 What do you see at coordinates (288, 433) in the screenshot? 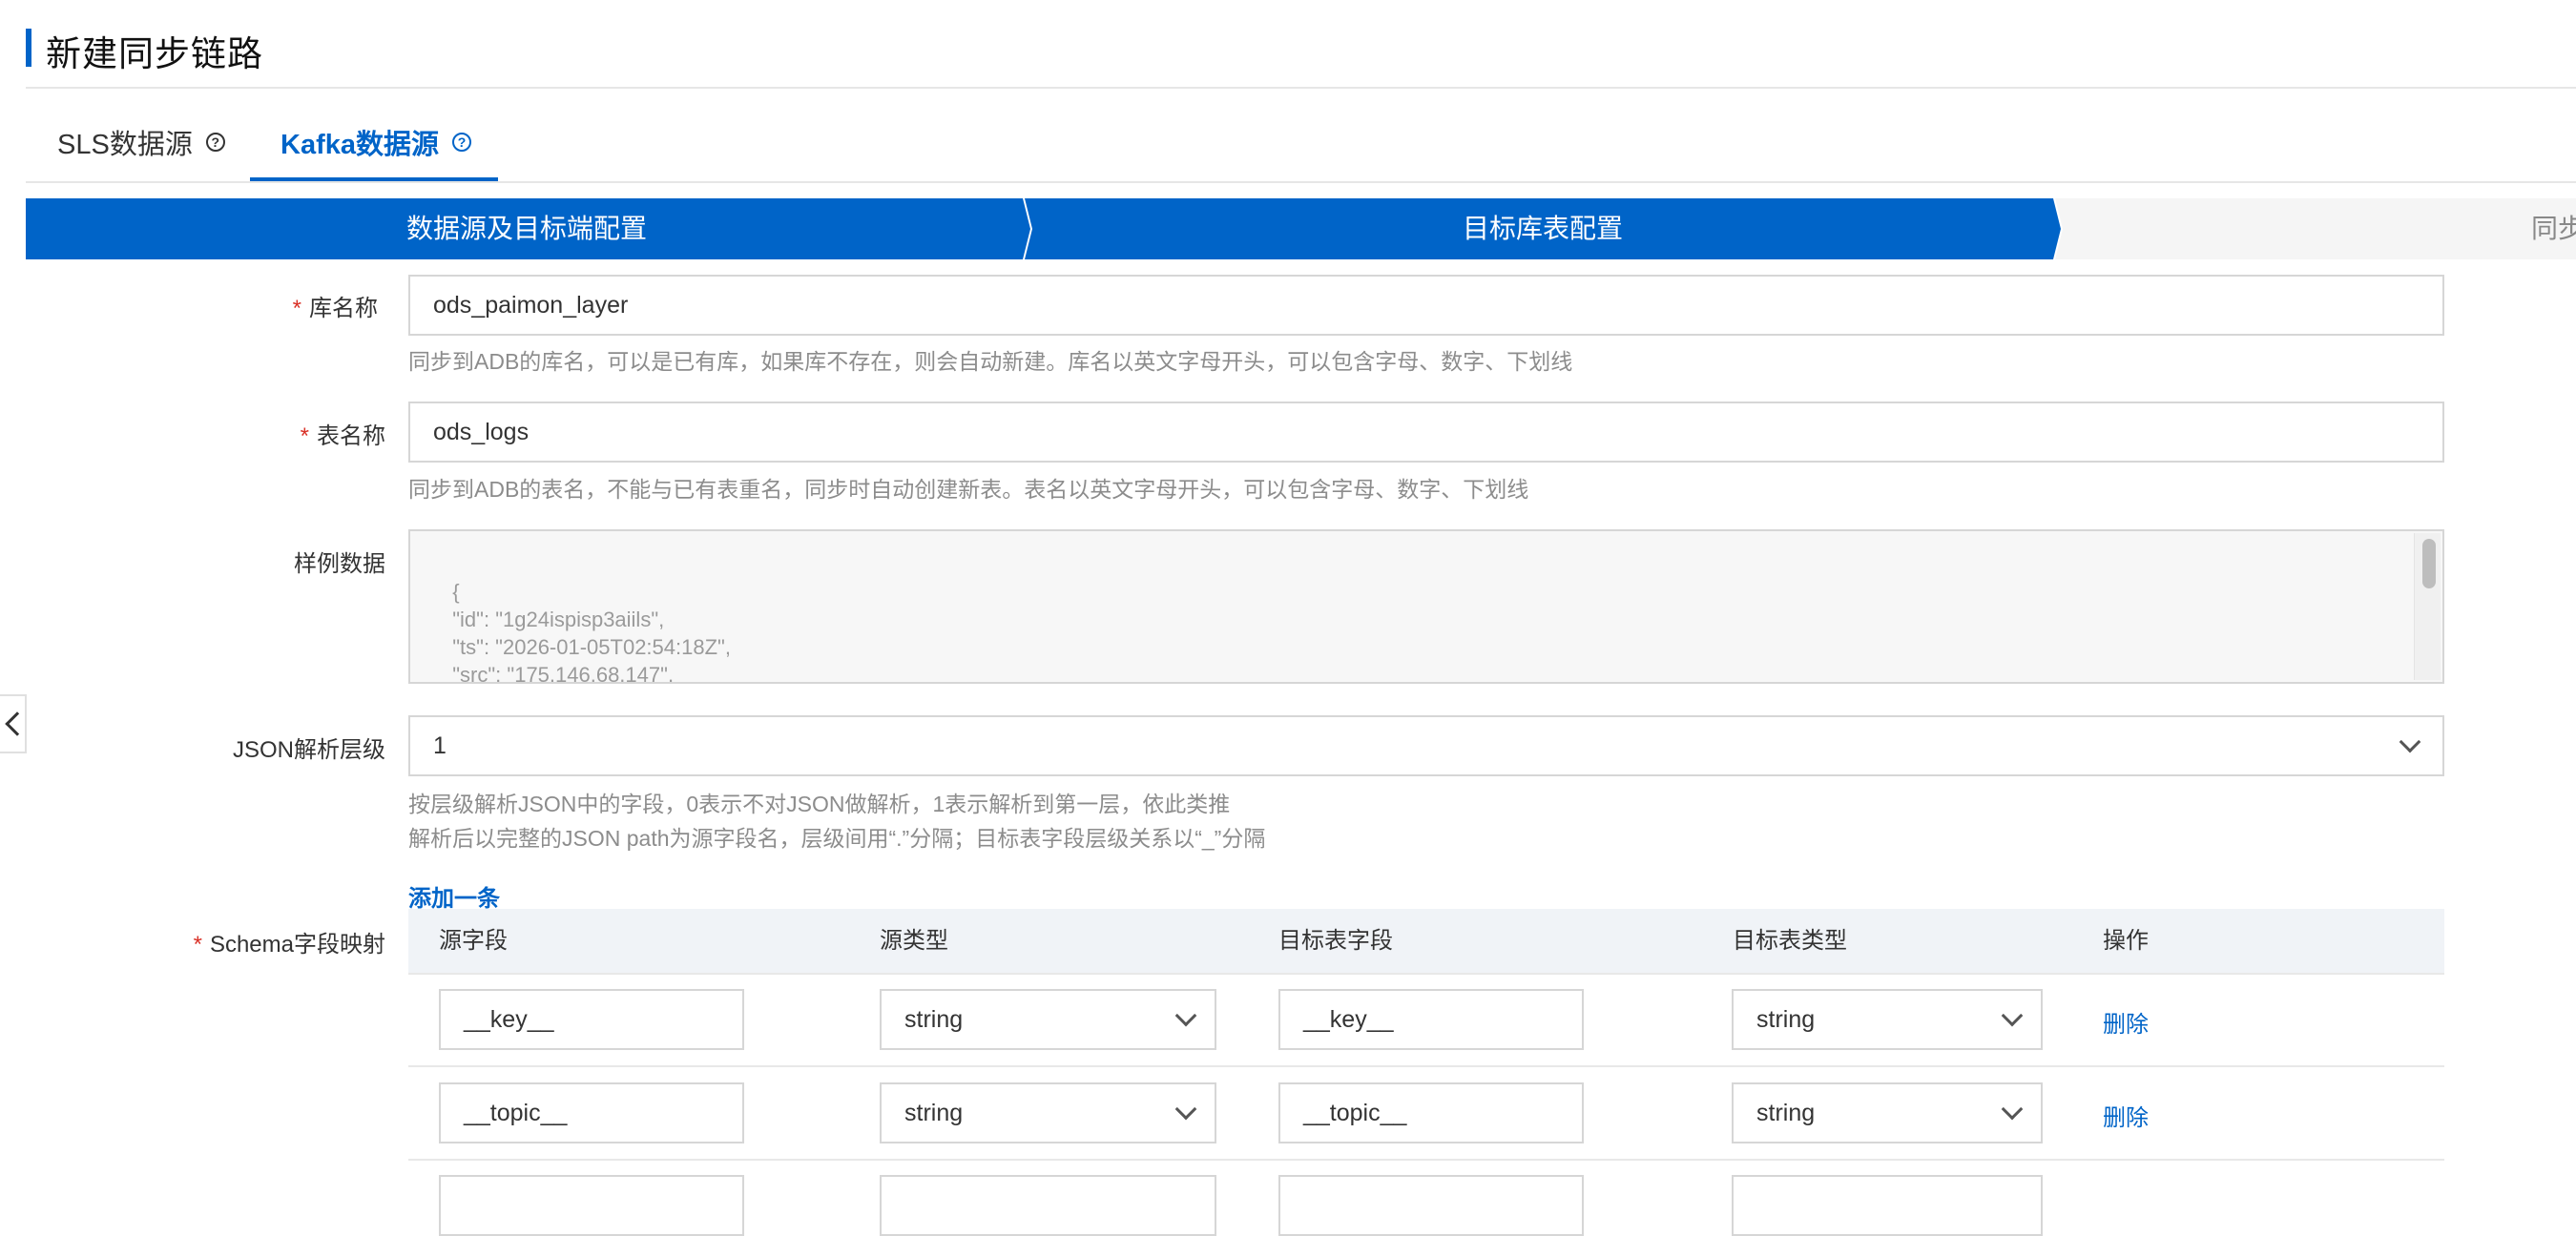
I see `table-name-label: * 表名称` at bounding box center [288, 433].